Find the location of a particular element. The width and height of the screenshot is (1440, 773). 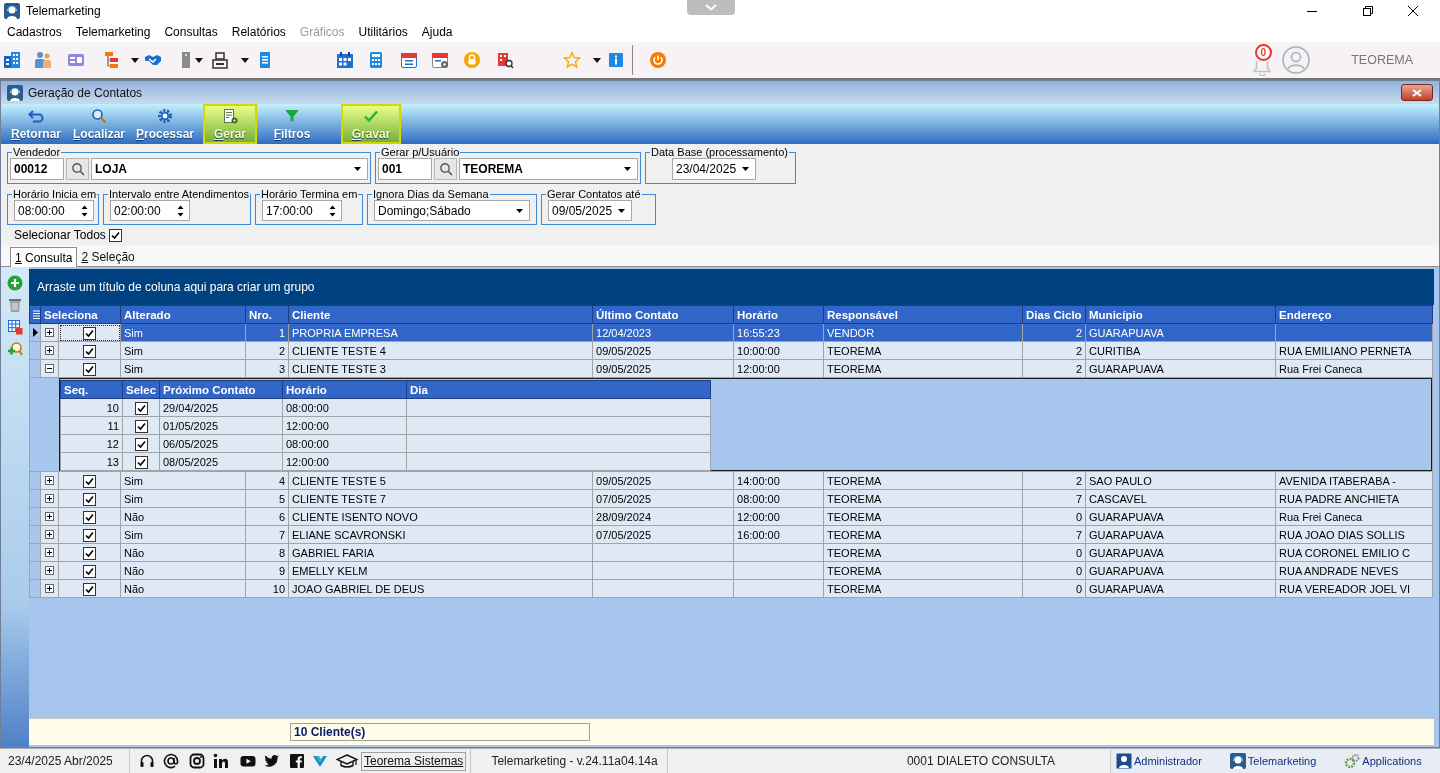

minus-box-icon is located at coordinates (49, 368).